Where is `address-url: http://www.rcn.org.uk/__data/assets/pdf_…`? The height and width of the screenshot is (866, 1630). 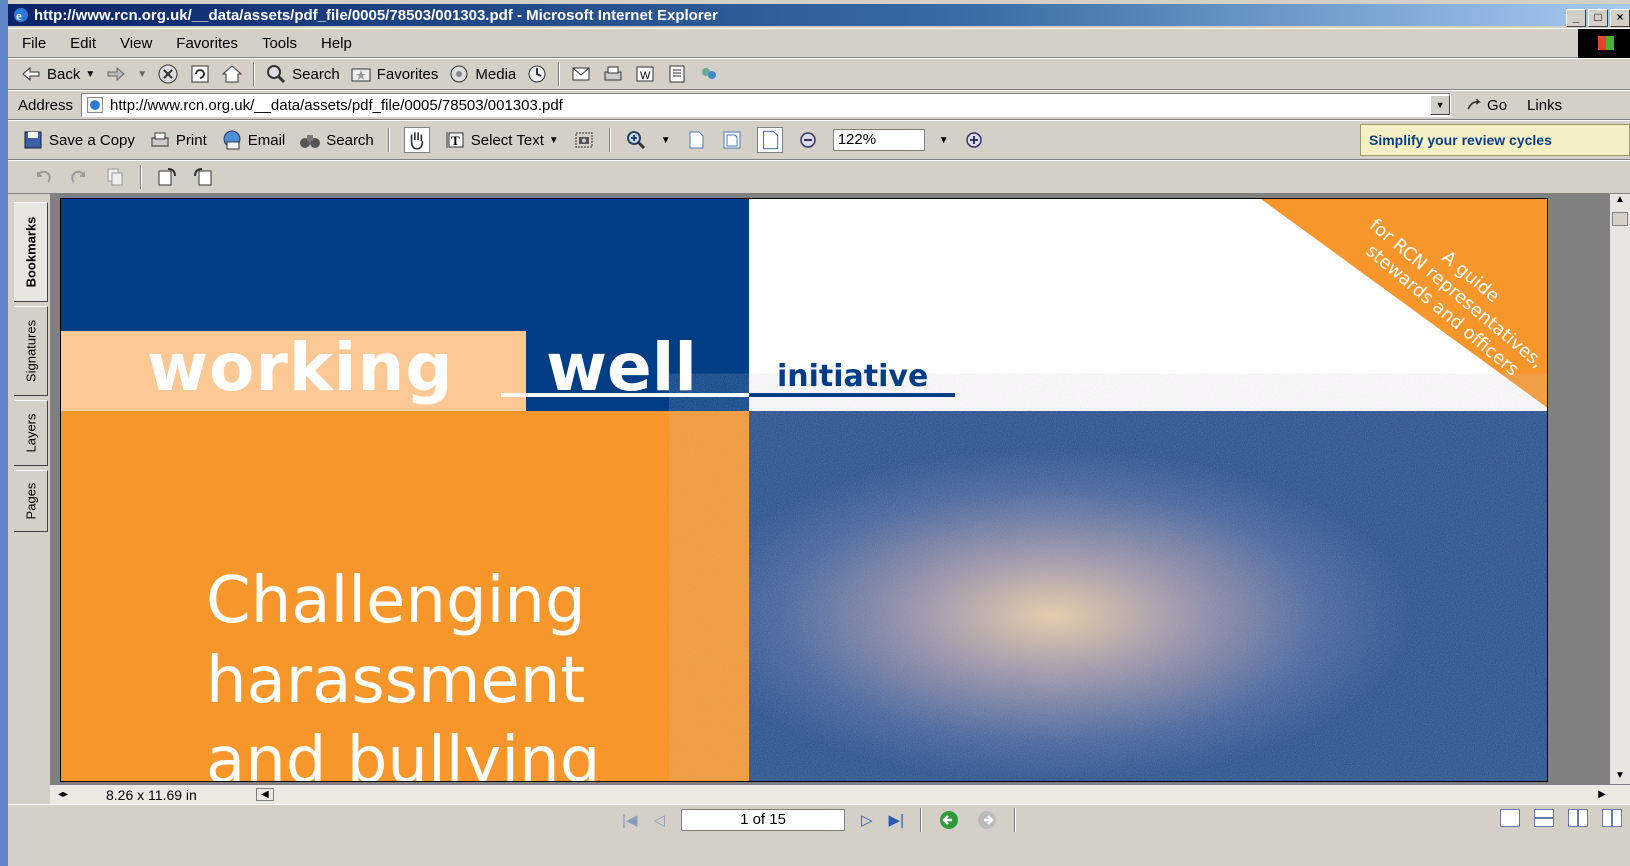 address-url: http://www.rcn.org.uk/__data/assets/pdf_… is located at coordinates (336, 105).